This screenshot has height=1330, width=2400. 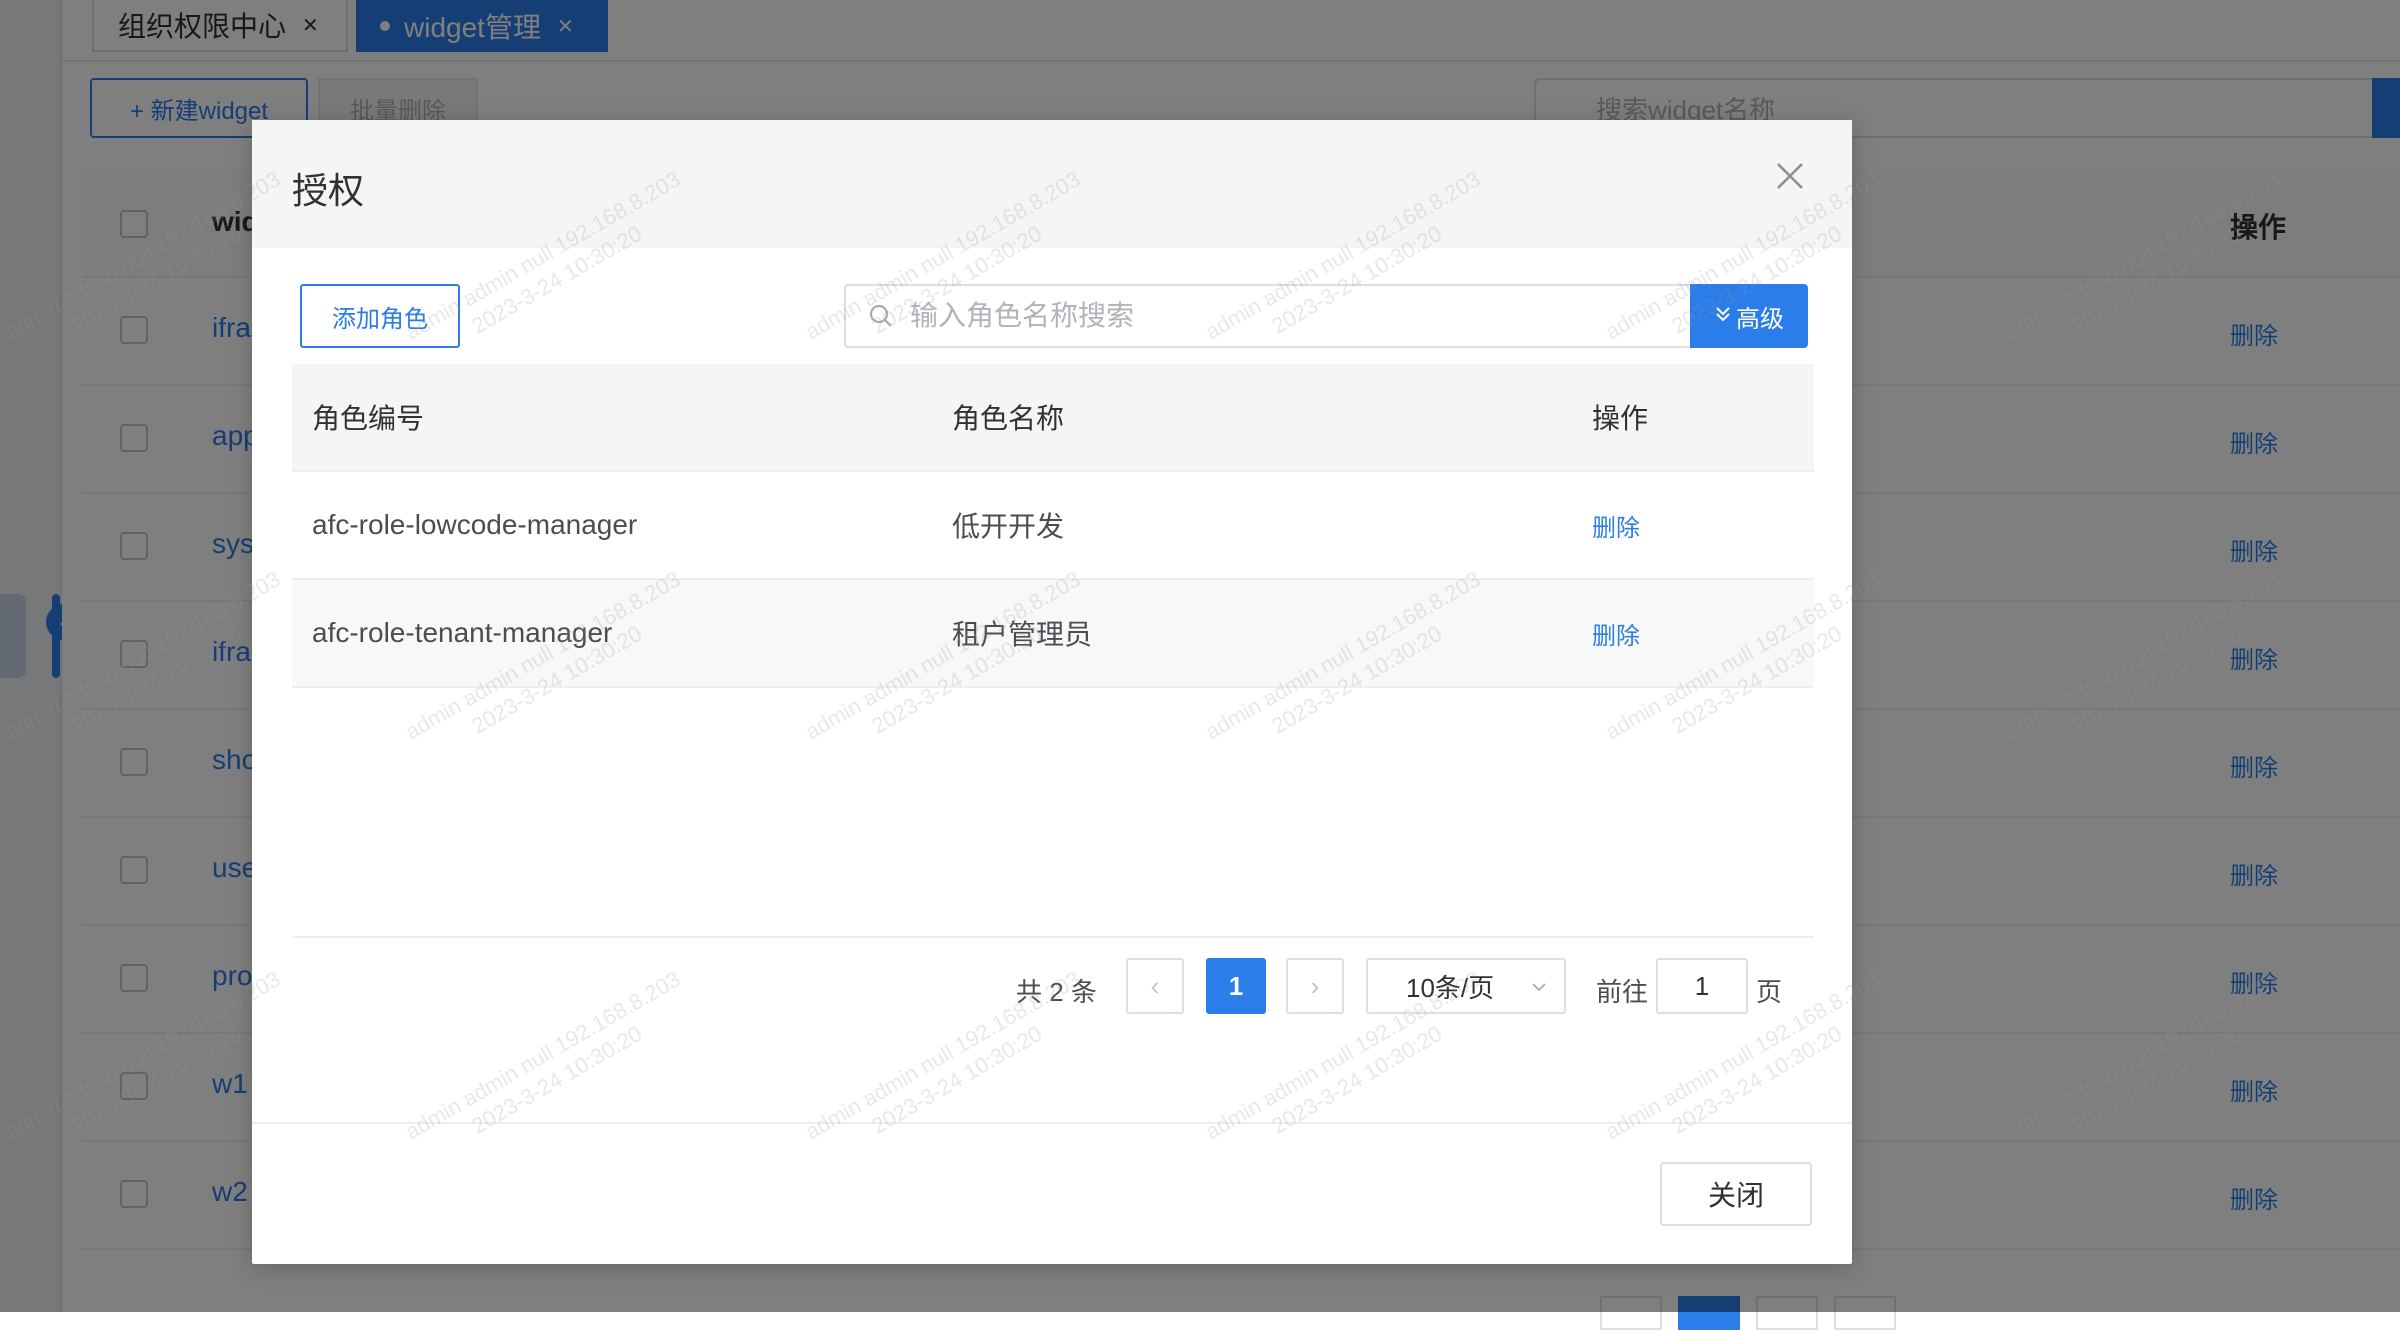 I want to click on advanced-label: 高级, so click(x=1760, y=319).